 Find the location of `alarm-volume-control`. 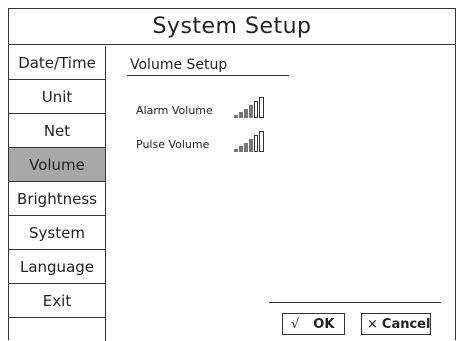

alarm-volume-control is located at coordinates (257, 107).